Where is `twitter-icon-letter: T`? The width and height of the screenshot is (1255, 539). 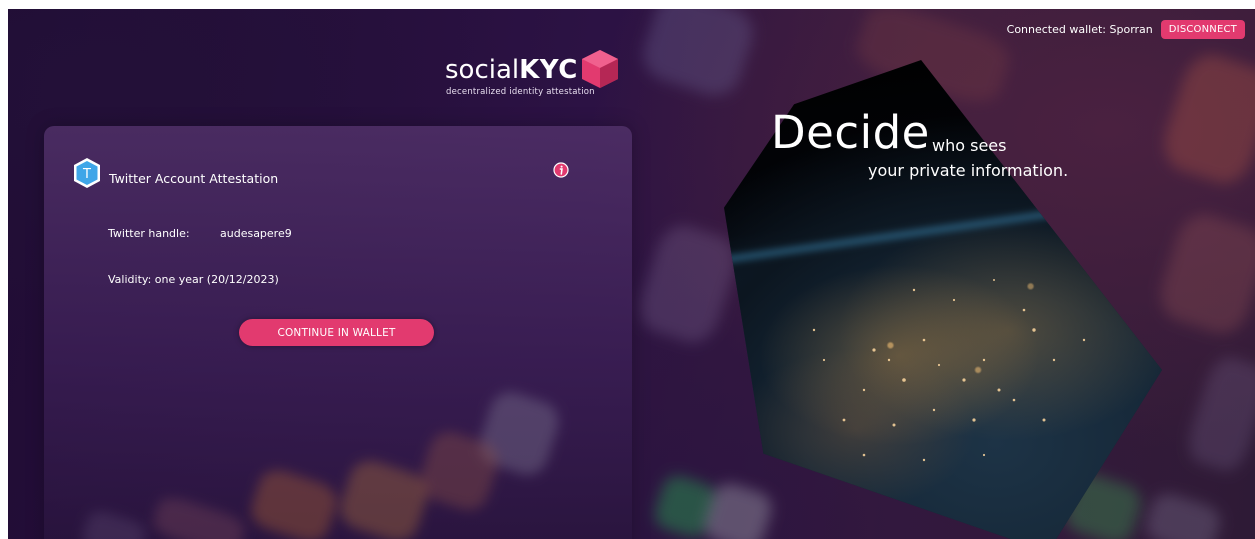
twitter-icon-letter: T is located at coordinates (86, 174).